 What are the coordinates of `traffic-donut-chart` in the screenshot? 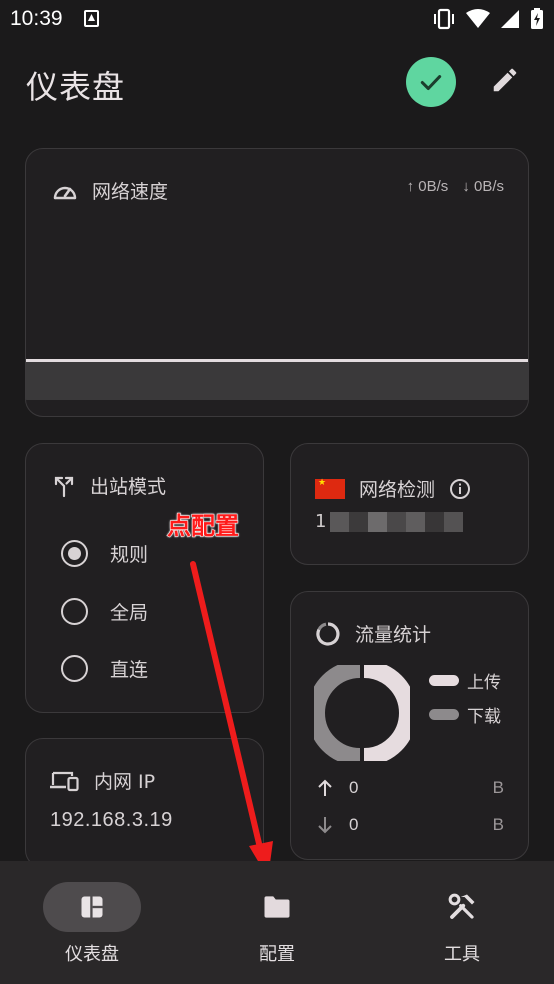 It's located at (362, 713).